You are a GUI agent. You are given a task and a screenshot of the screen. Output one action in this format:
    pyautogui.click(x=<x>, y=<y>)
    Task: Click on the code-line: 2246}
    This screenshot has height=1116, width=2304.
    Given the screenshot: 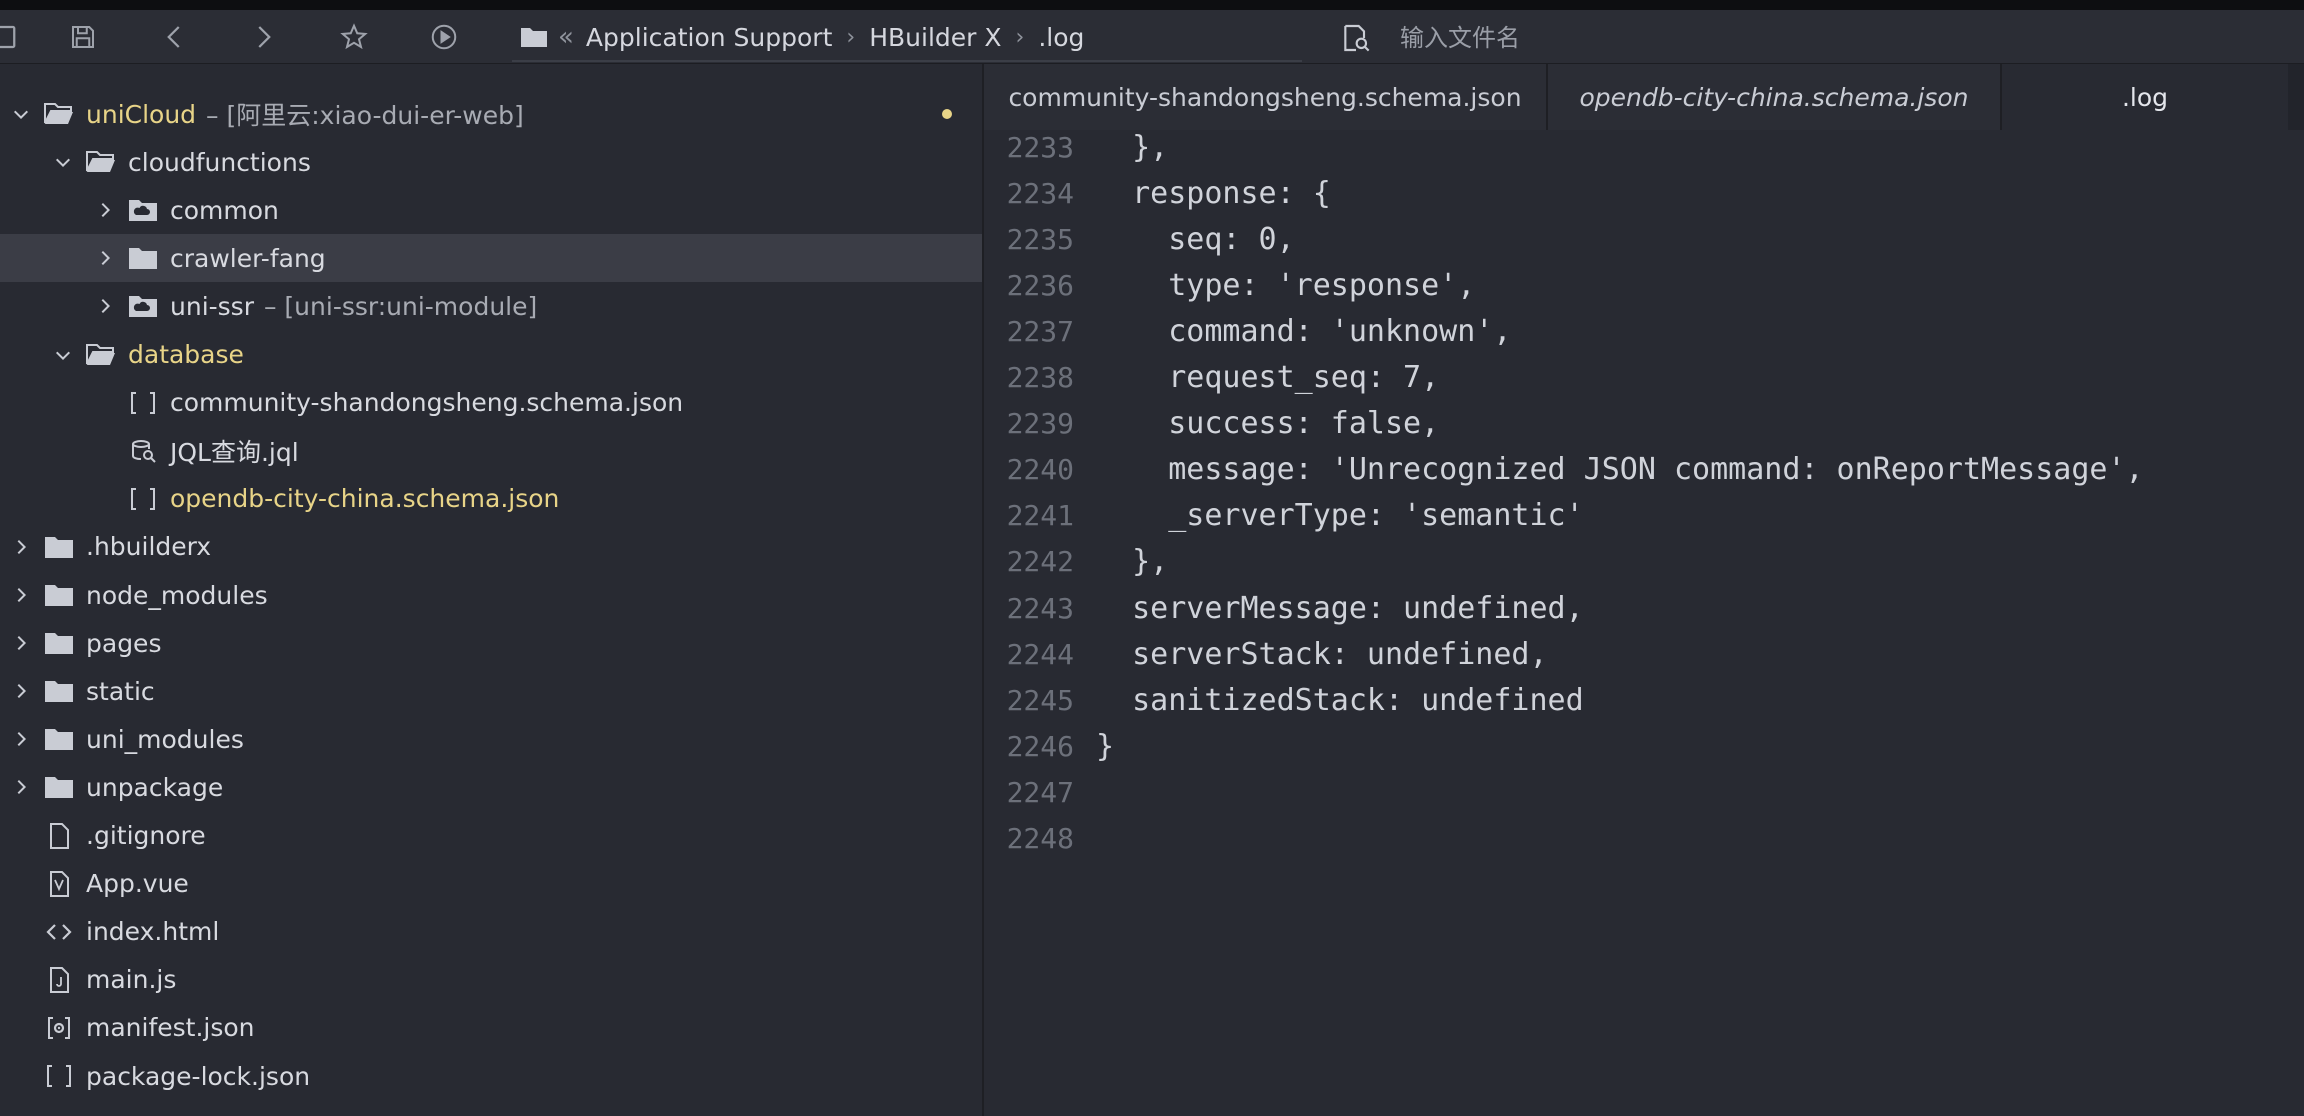 What is the action you would take?
    pyautogui.click(x=1644, y=746)
    